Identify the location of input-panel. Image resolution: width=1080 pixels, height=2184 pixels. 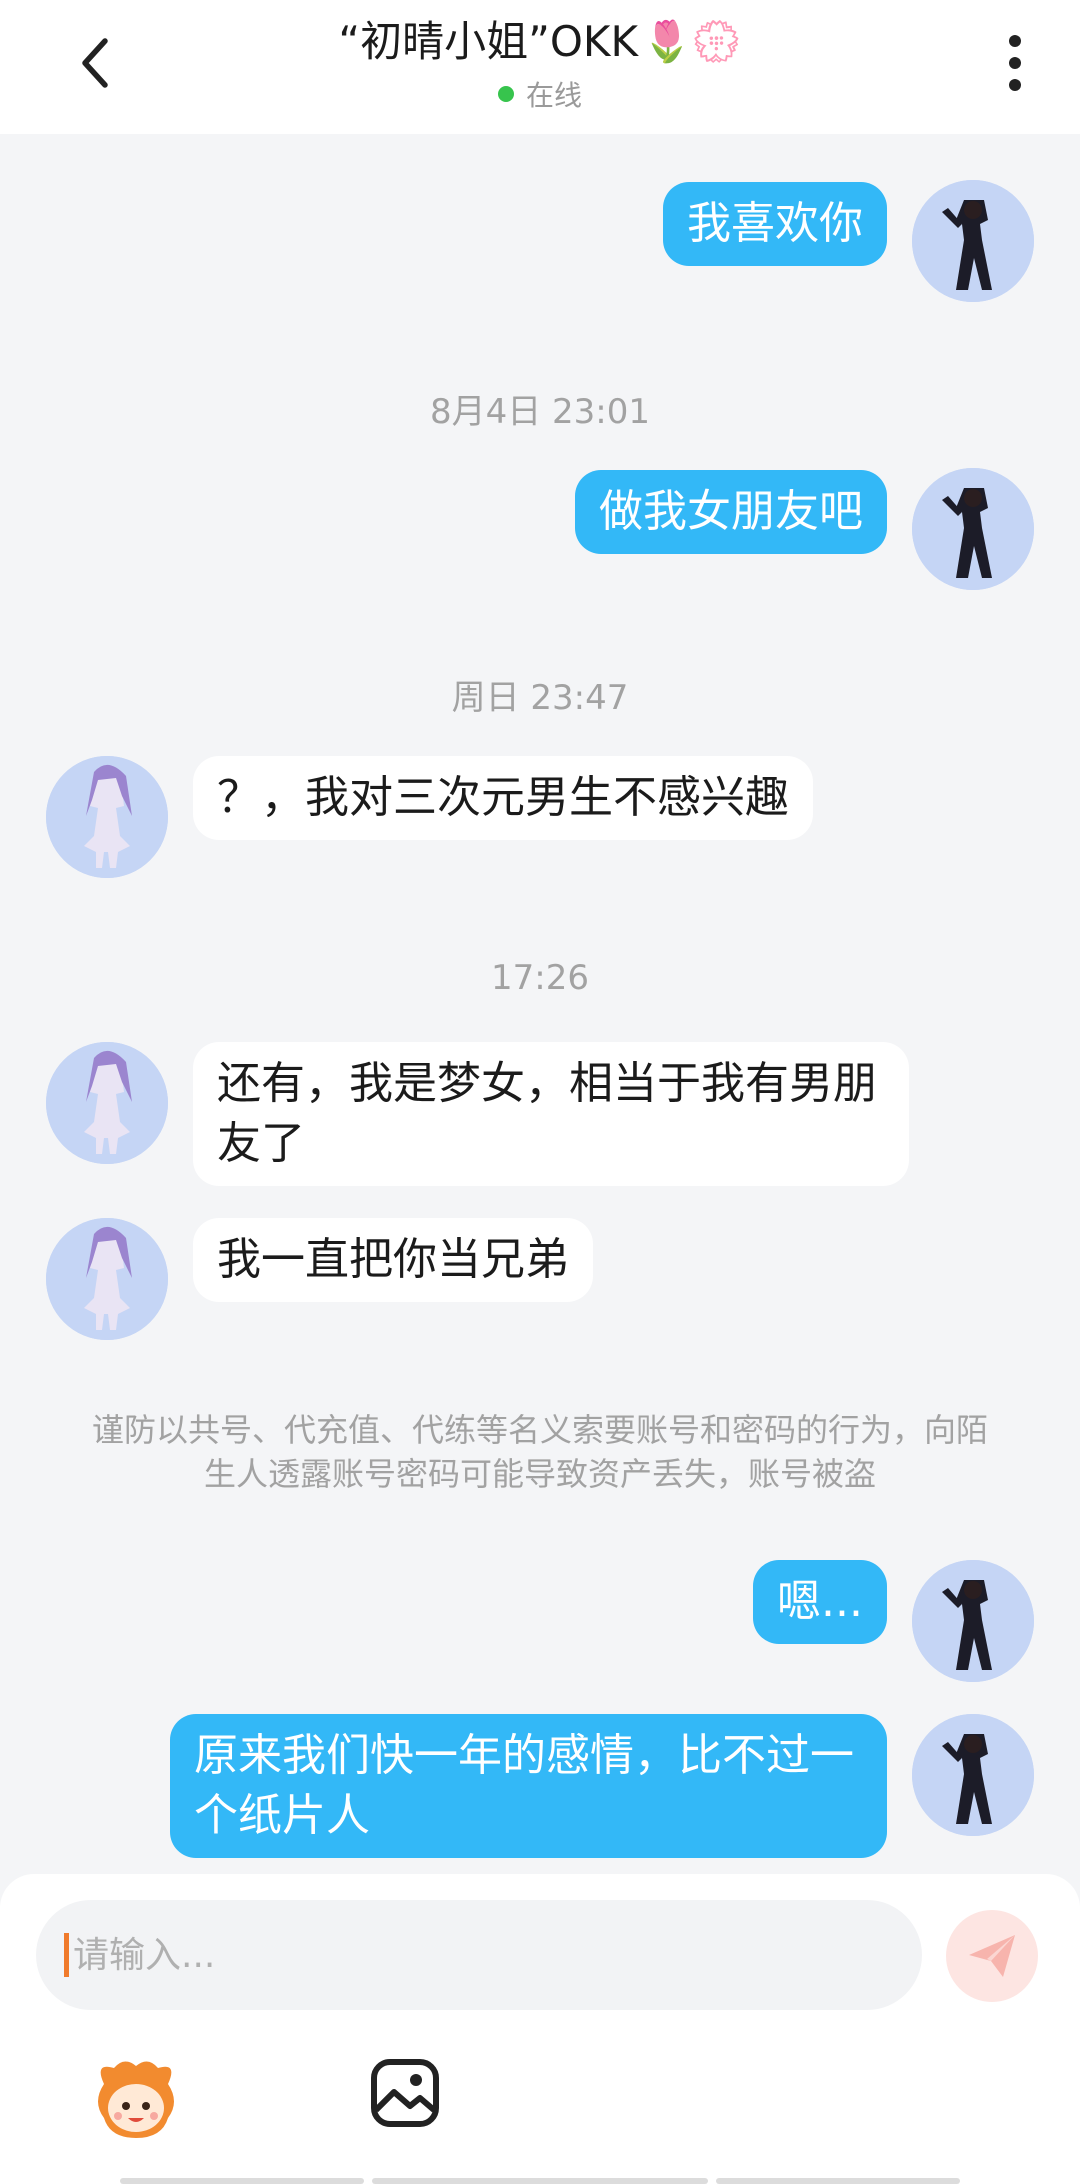
(540, 2029).